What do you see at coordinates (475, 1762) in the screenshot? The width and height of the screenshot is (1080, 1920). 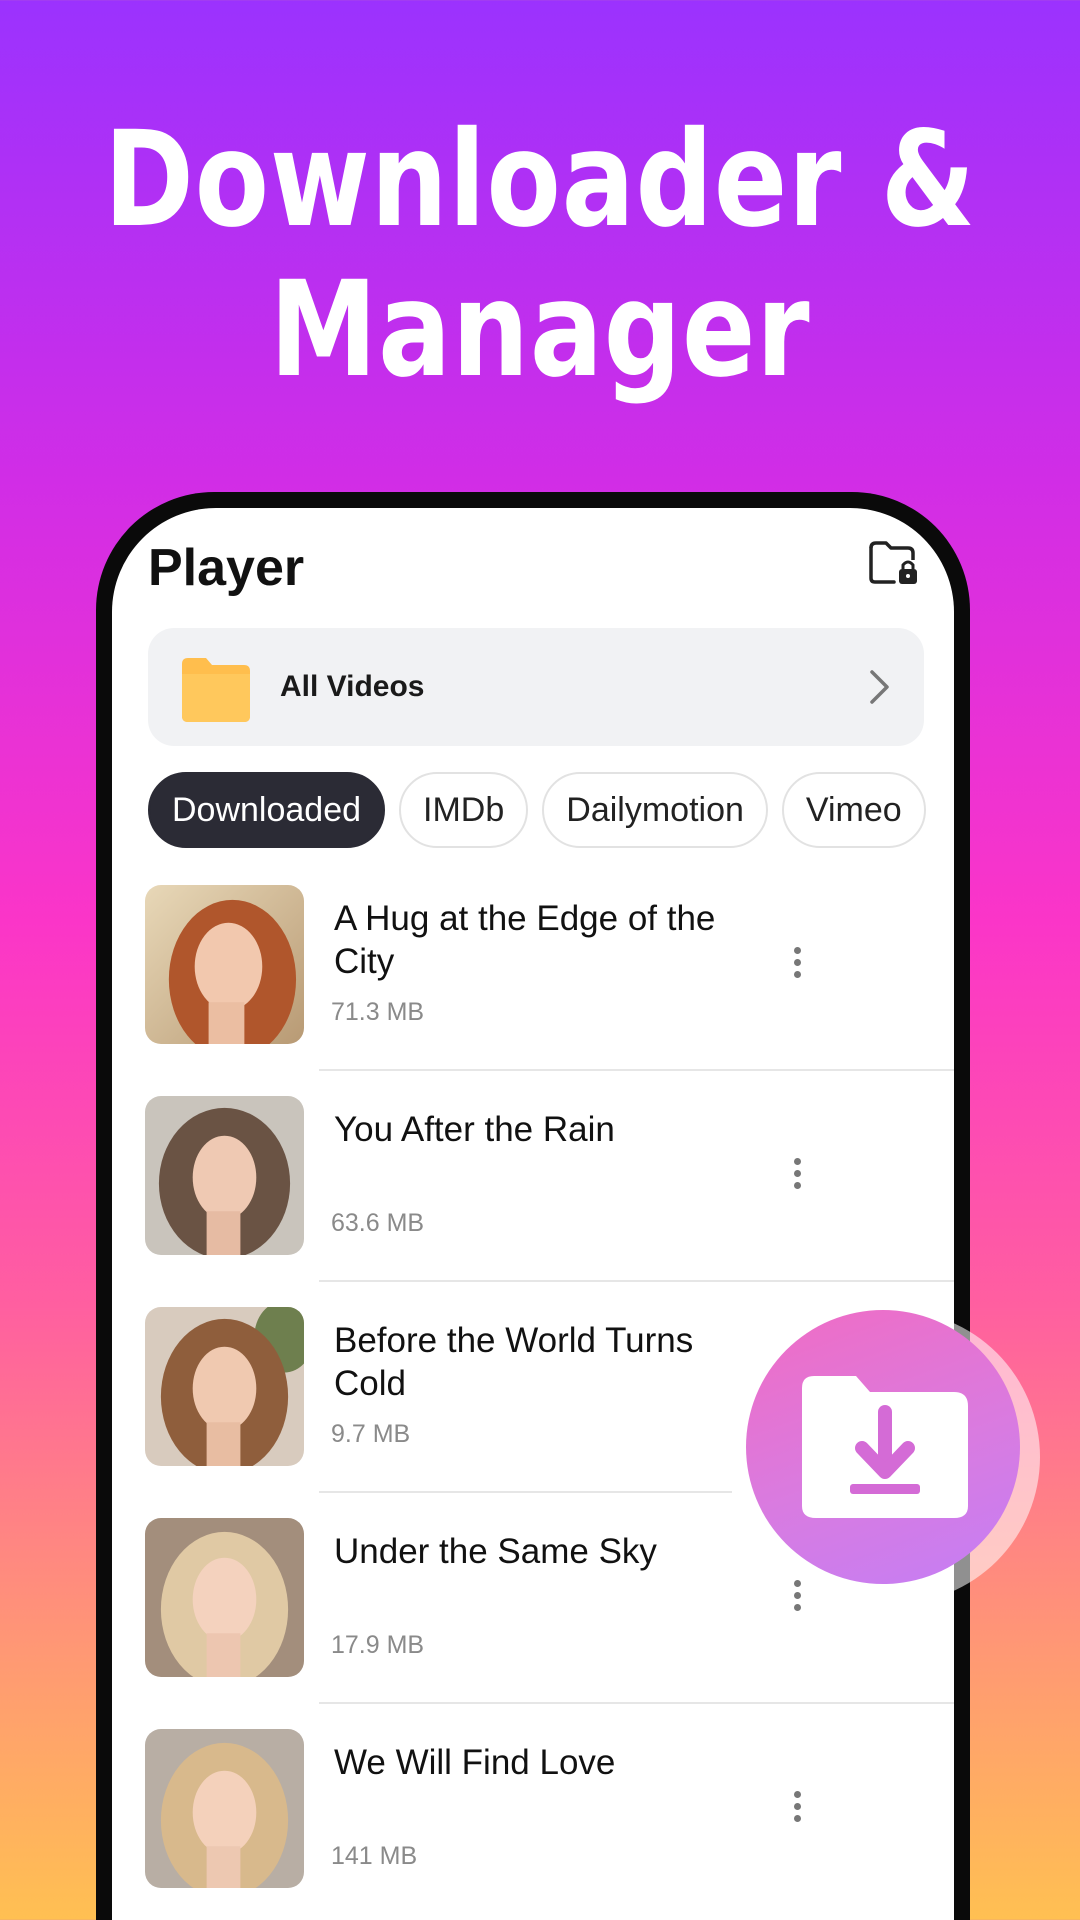 I see `video-title: We Will Find Love` at bounding box center [475, 1762].